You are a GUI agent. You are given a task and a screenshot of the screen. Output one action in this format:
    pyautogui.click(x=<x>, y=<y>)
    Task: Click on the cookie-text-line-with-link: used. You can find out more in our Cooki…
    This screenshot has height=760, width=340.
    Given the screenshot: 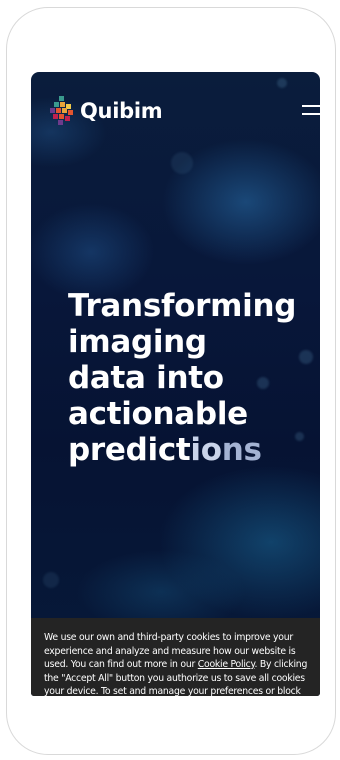 What is the action you would take?
    pyautogui.click(x=182, y=665)
    